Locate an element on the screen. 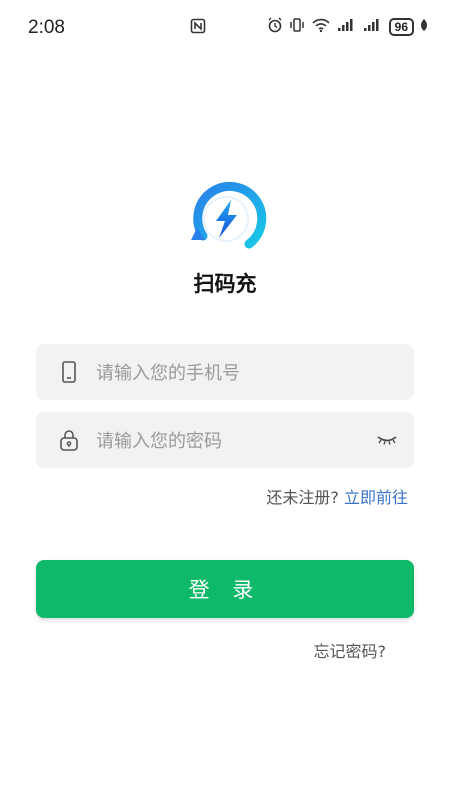  app-logo is located at coordinates (226, 219).